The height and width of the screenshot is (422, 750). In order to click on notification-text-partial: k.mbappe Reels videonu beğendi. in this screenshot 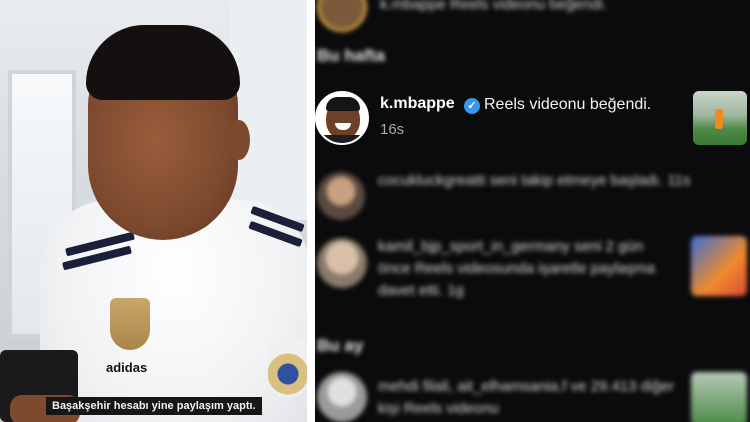, I will do `click(493, 6)`.